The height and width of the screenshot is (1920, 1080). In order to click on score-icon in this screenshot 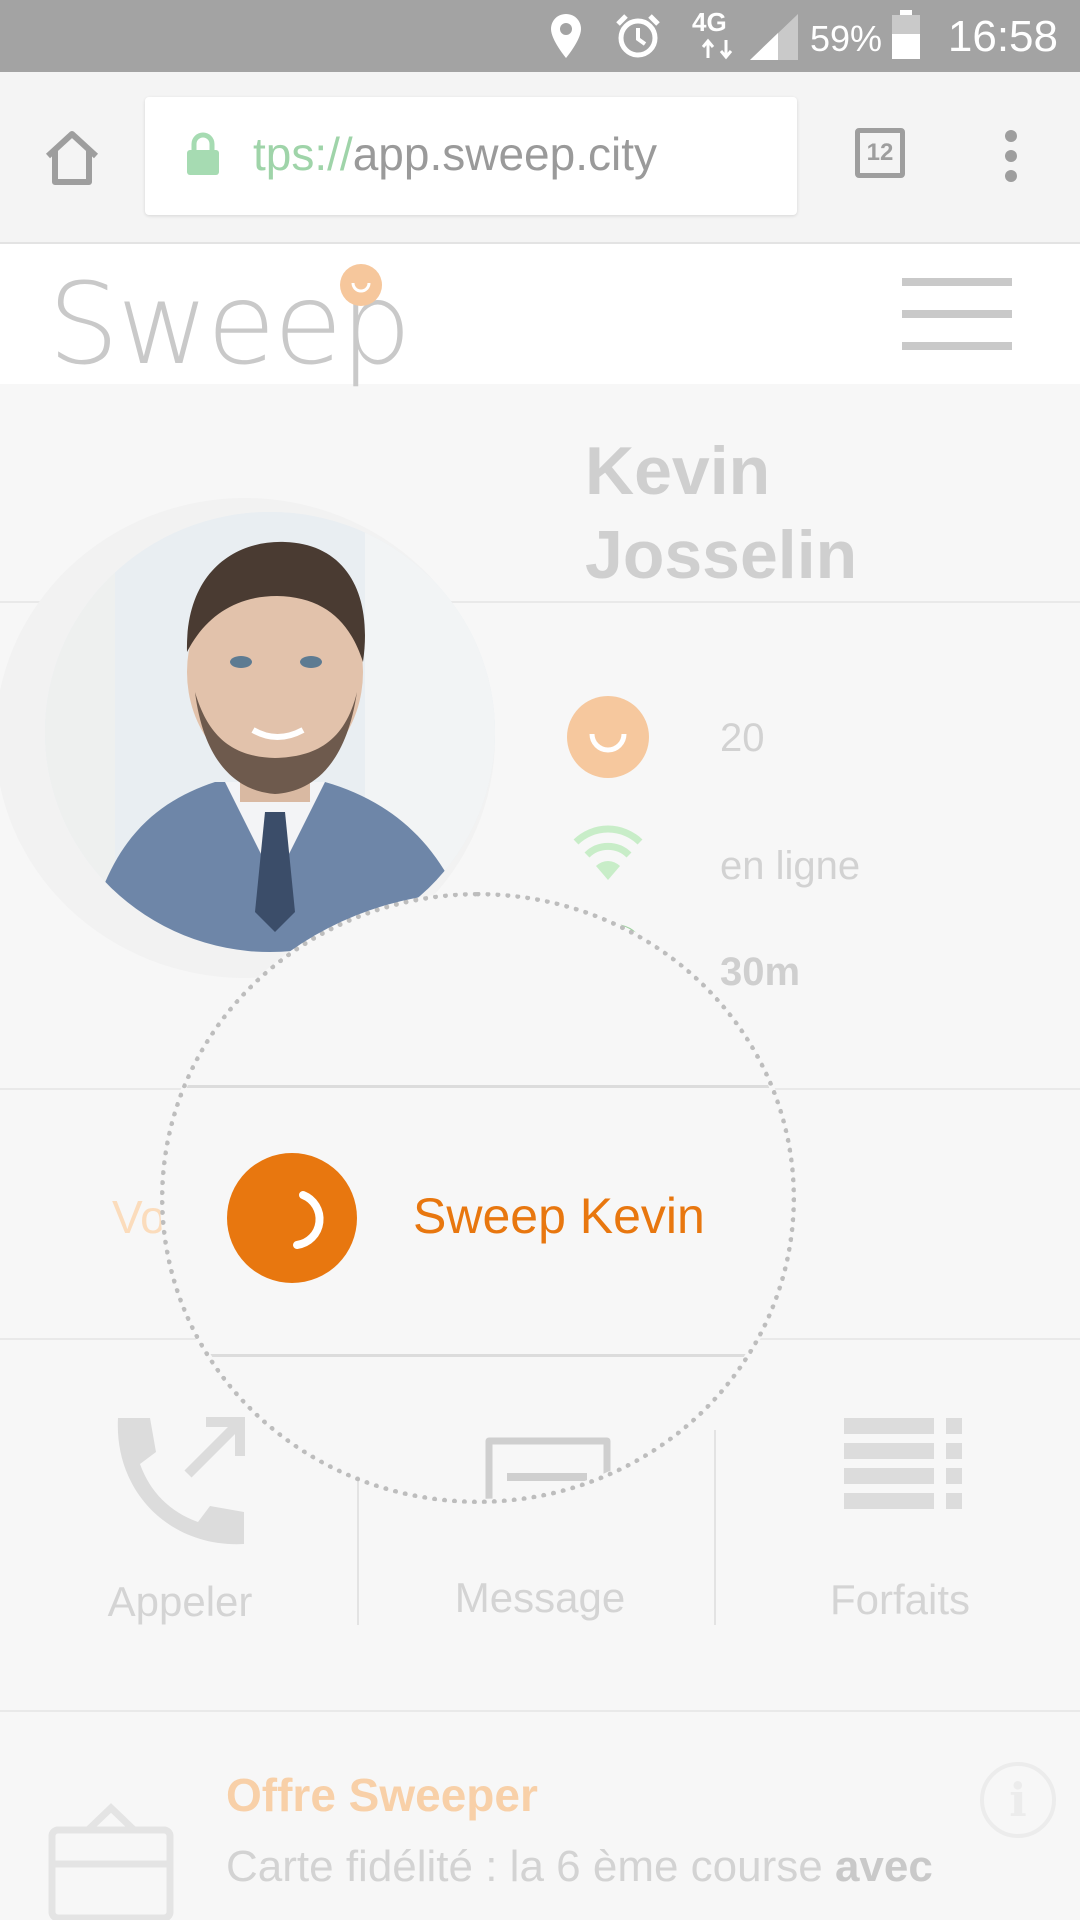, I will do `click(608, 737)`.